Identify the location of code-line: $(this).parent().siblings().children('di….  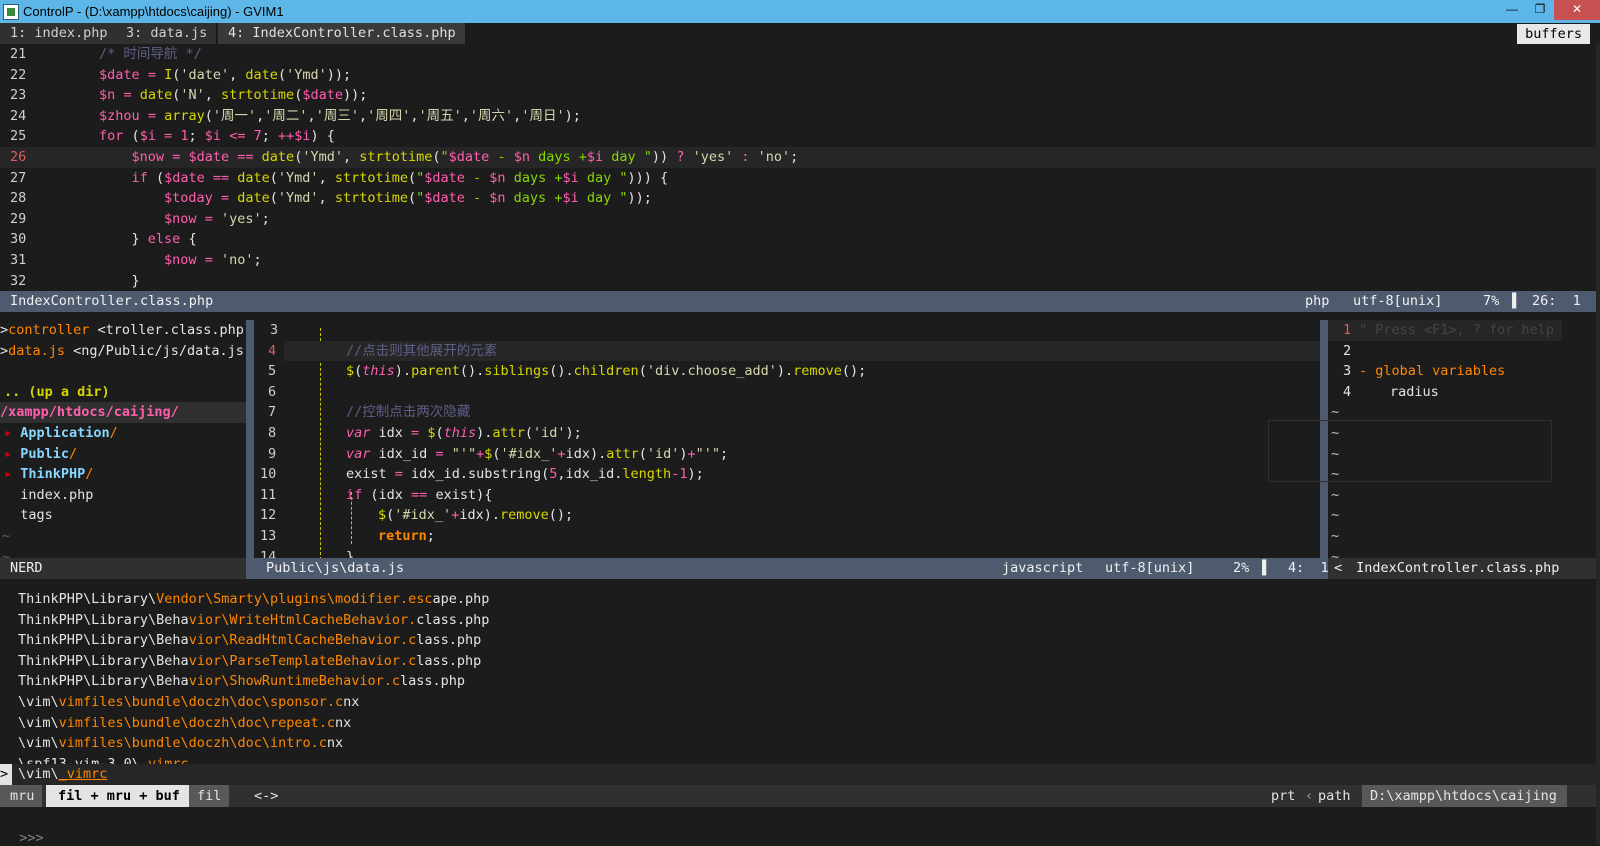
(606, 371).